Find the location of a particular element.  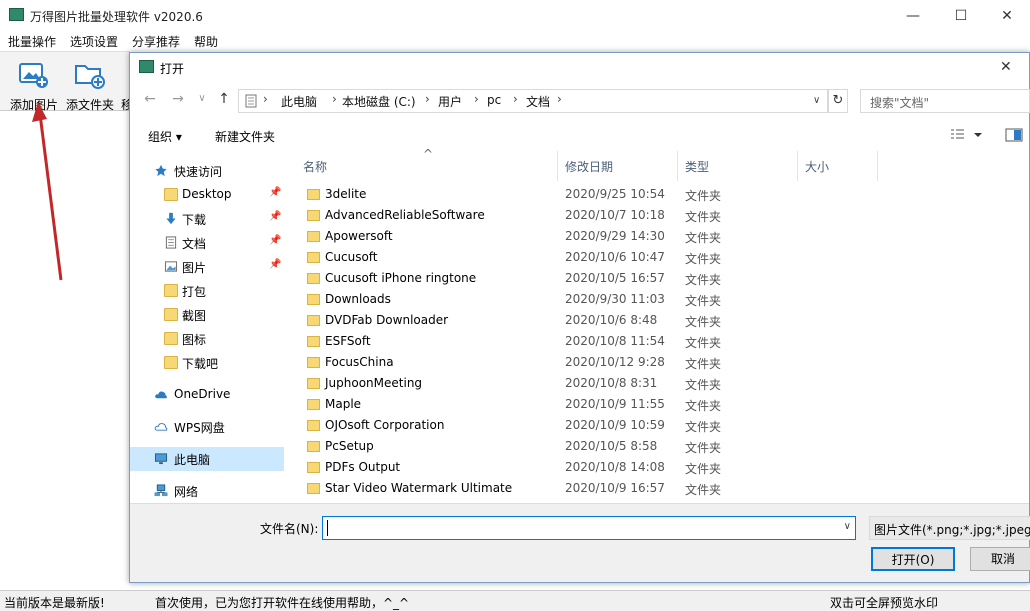

dialog-app-icon is located at coordinates (146, 66).